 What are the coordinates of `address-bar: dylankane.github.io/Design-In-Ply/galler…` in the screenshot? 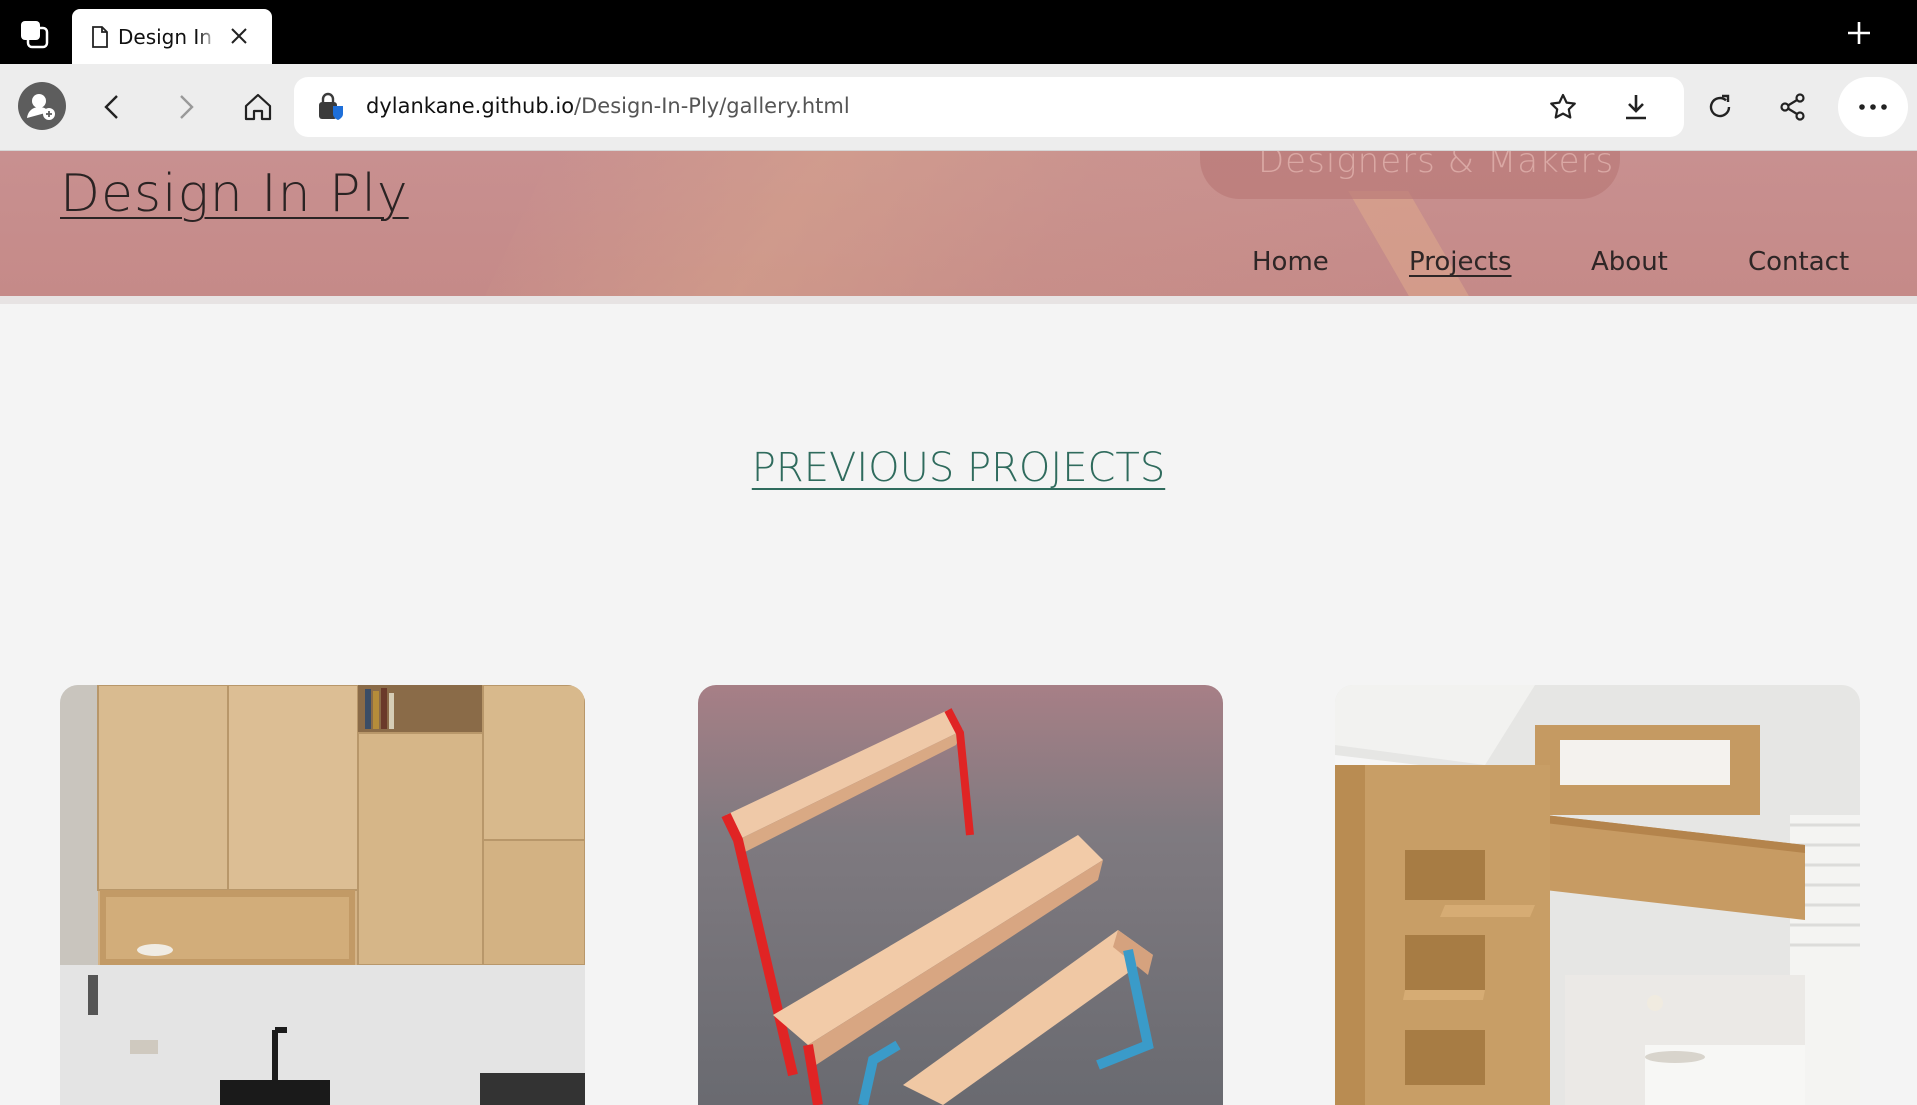 It's located at (989, 107).